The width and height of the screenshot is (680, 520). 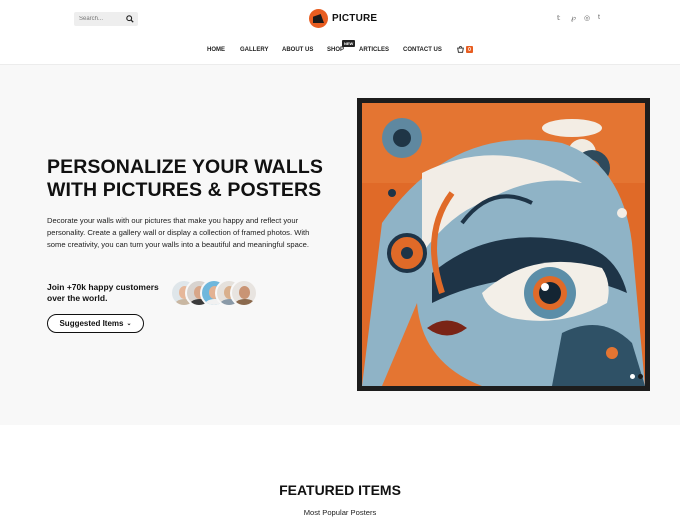 I want to click on cart-count-badge: 0, so click(x=469, y=49).